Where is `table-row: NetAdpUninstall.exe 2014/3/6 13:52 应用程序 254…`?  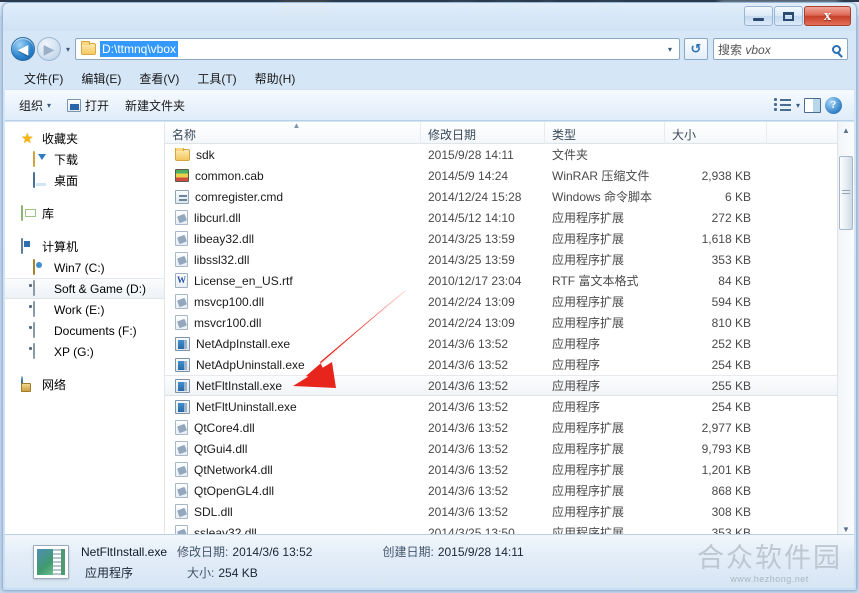 table-row: NetAdpUninstall.exe 2014/3/6 13:52 应用程序 254… is located at coordinates (509, 364).